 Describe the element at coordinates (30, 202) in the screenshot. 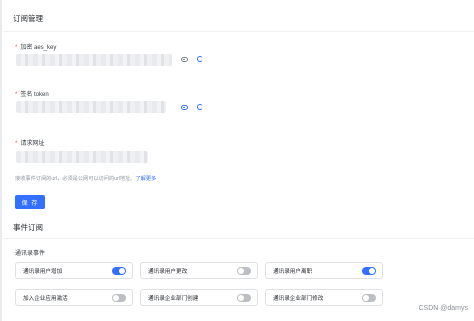

I see `save-button: 保 存` at that location.